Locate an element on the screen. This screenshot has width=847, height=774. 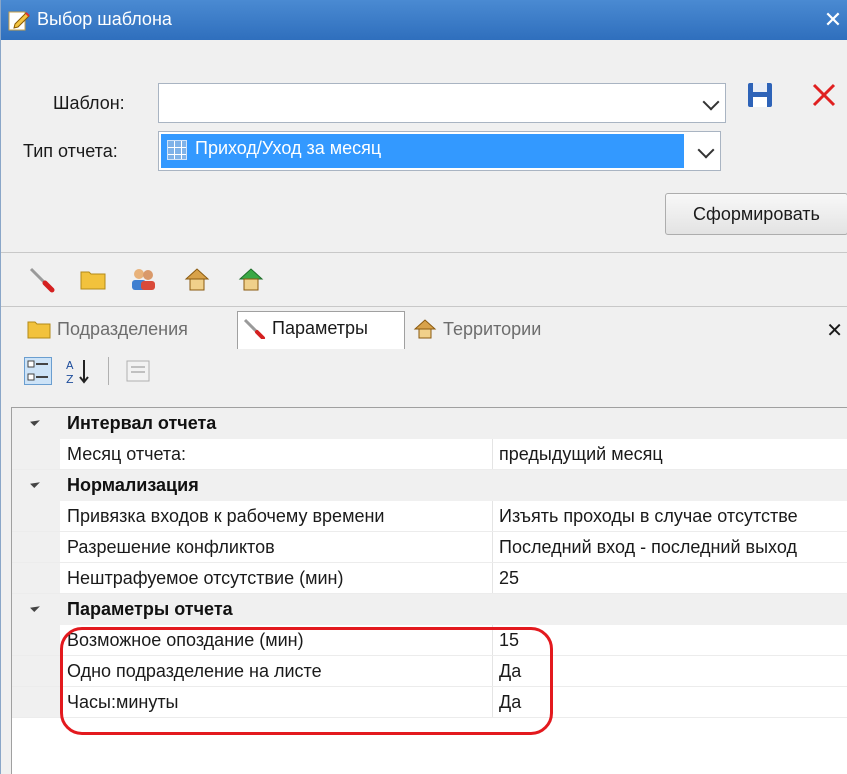
property-name: Разрешение конфликтов is located at coordinates (171, 547).